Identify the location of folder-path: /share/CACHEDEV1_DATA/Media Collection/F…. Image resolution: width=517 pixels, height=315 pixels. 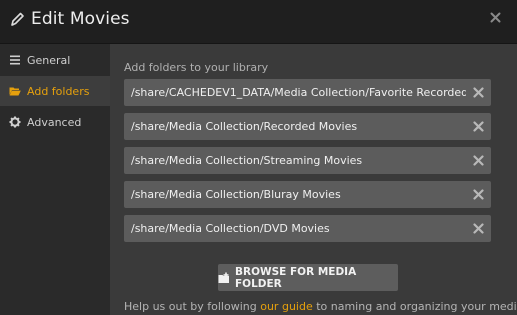
(298, 92).